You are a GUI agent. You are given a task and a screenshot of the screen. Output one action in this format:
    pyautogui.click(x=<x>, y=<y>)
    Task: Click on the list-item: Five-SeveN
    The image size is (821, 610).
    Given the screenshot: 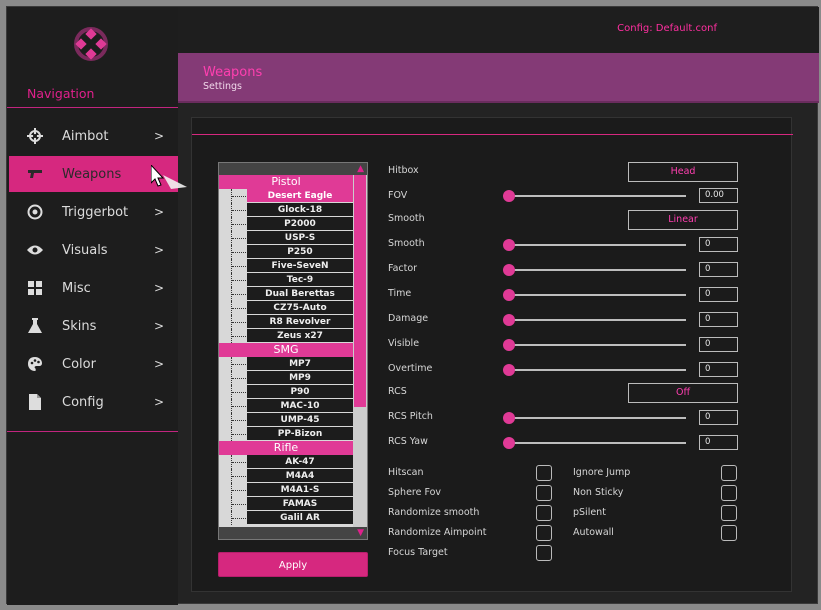 What is the action you would take?
    pyautogui.click(x=286, y=266)
    